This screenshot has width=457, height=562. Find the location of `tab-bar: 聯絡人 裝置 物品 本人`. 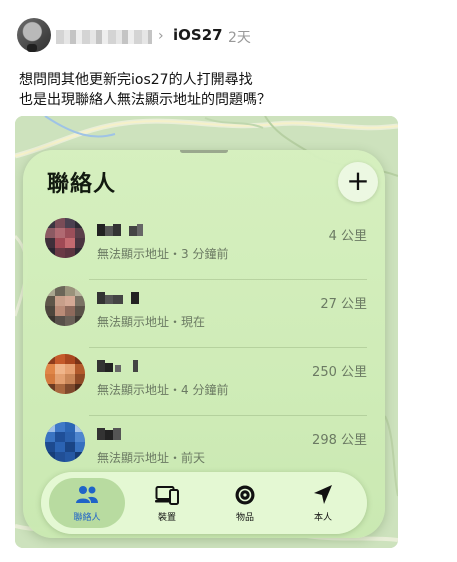

tab-bar: 聯絡人 裝置 物品 本人 is located at coordinates (204, 503).